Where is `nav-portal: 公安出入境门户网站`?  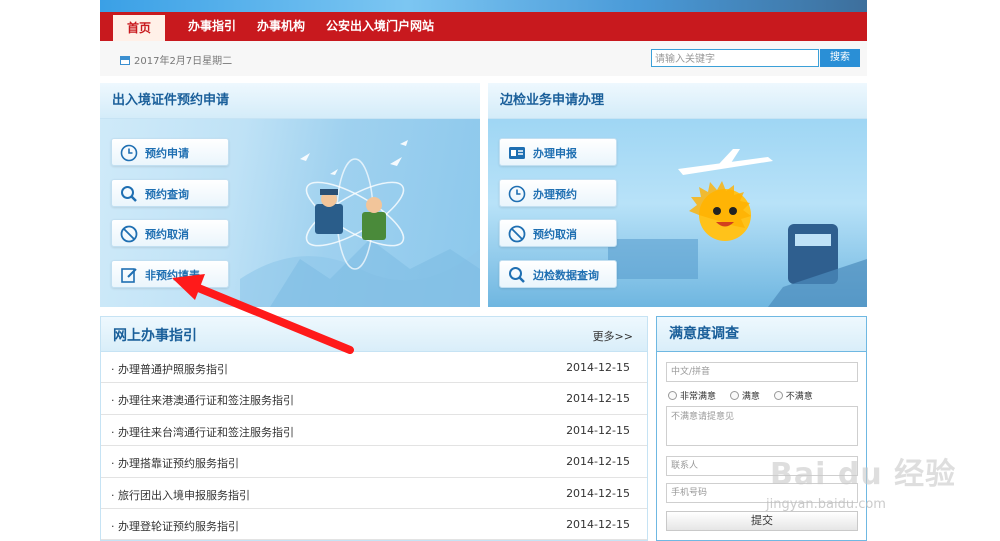
nav-portal: 公安出入境门户网站 is located at coordinates (380, 26).